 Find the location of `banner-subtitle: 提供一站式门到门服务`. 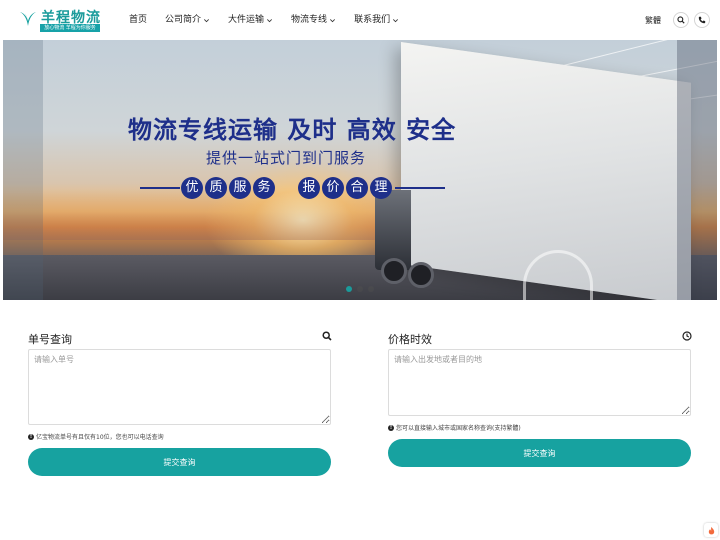

banner-subtitle: 提供一站式门到门服务 is located at coordinates (286, 158).